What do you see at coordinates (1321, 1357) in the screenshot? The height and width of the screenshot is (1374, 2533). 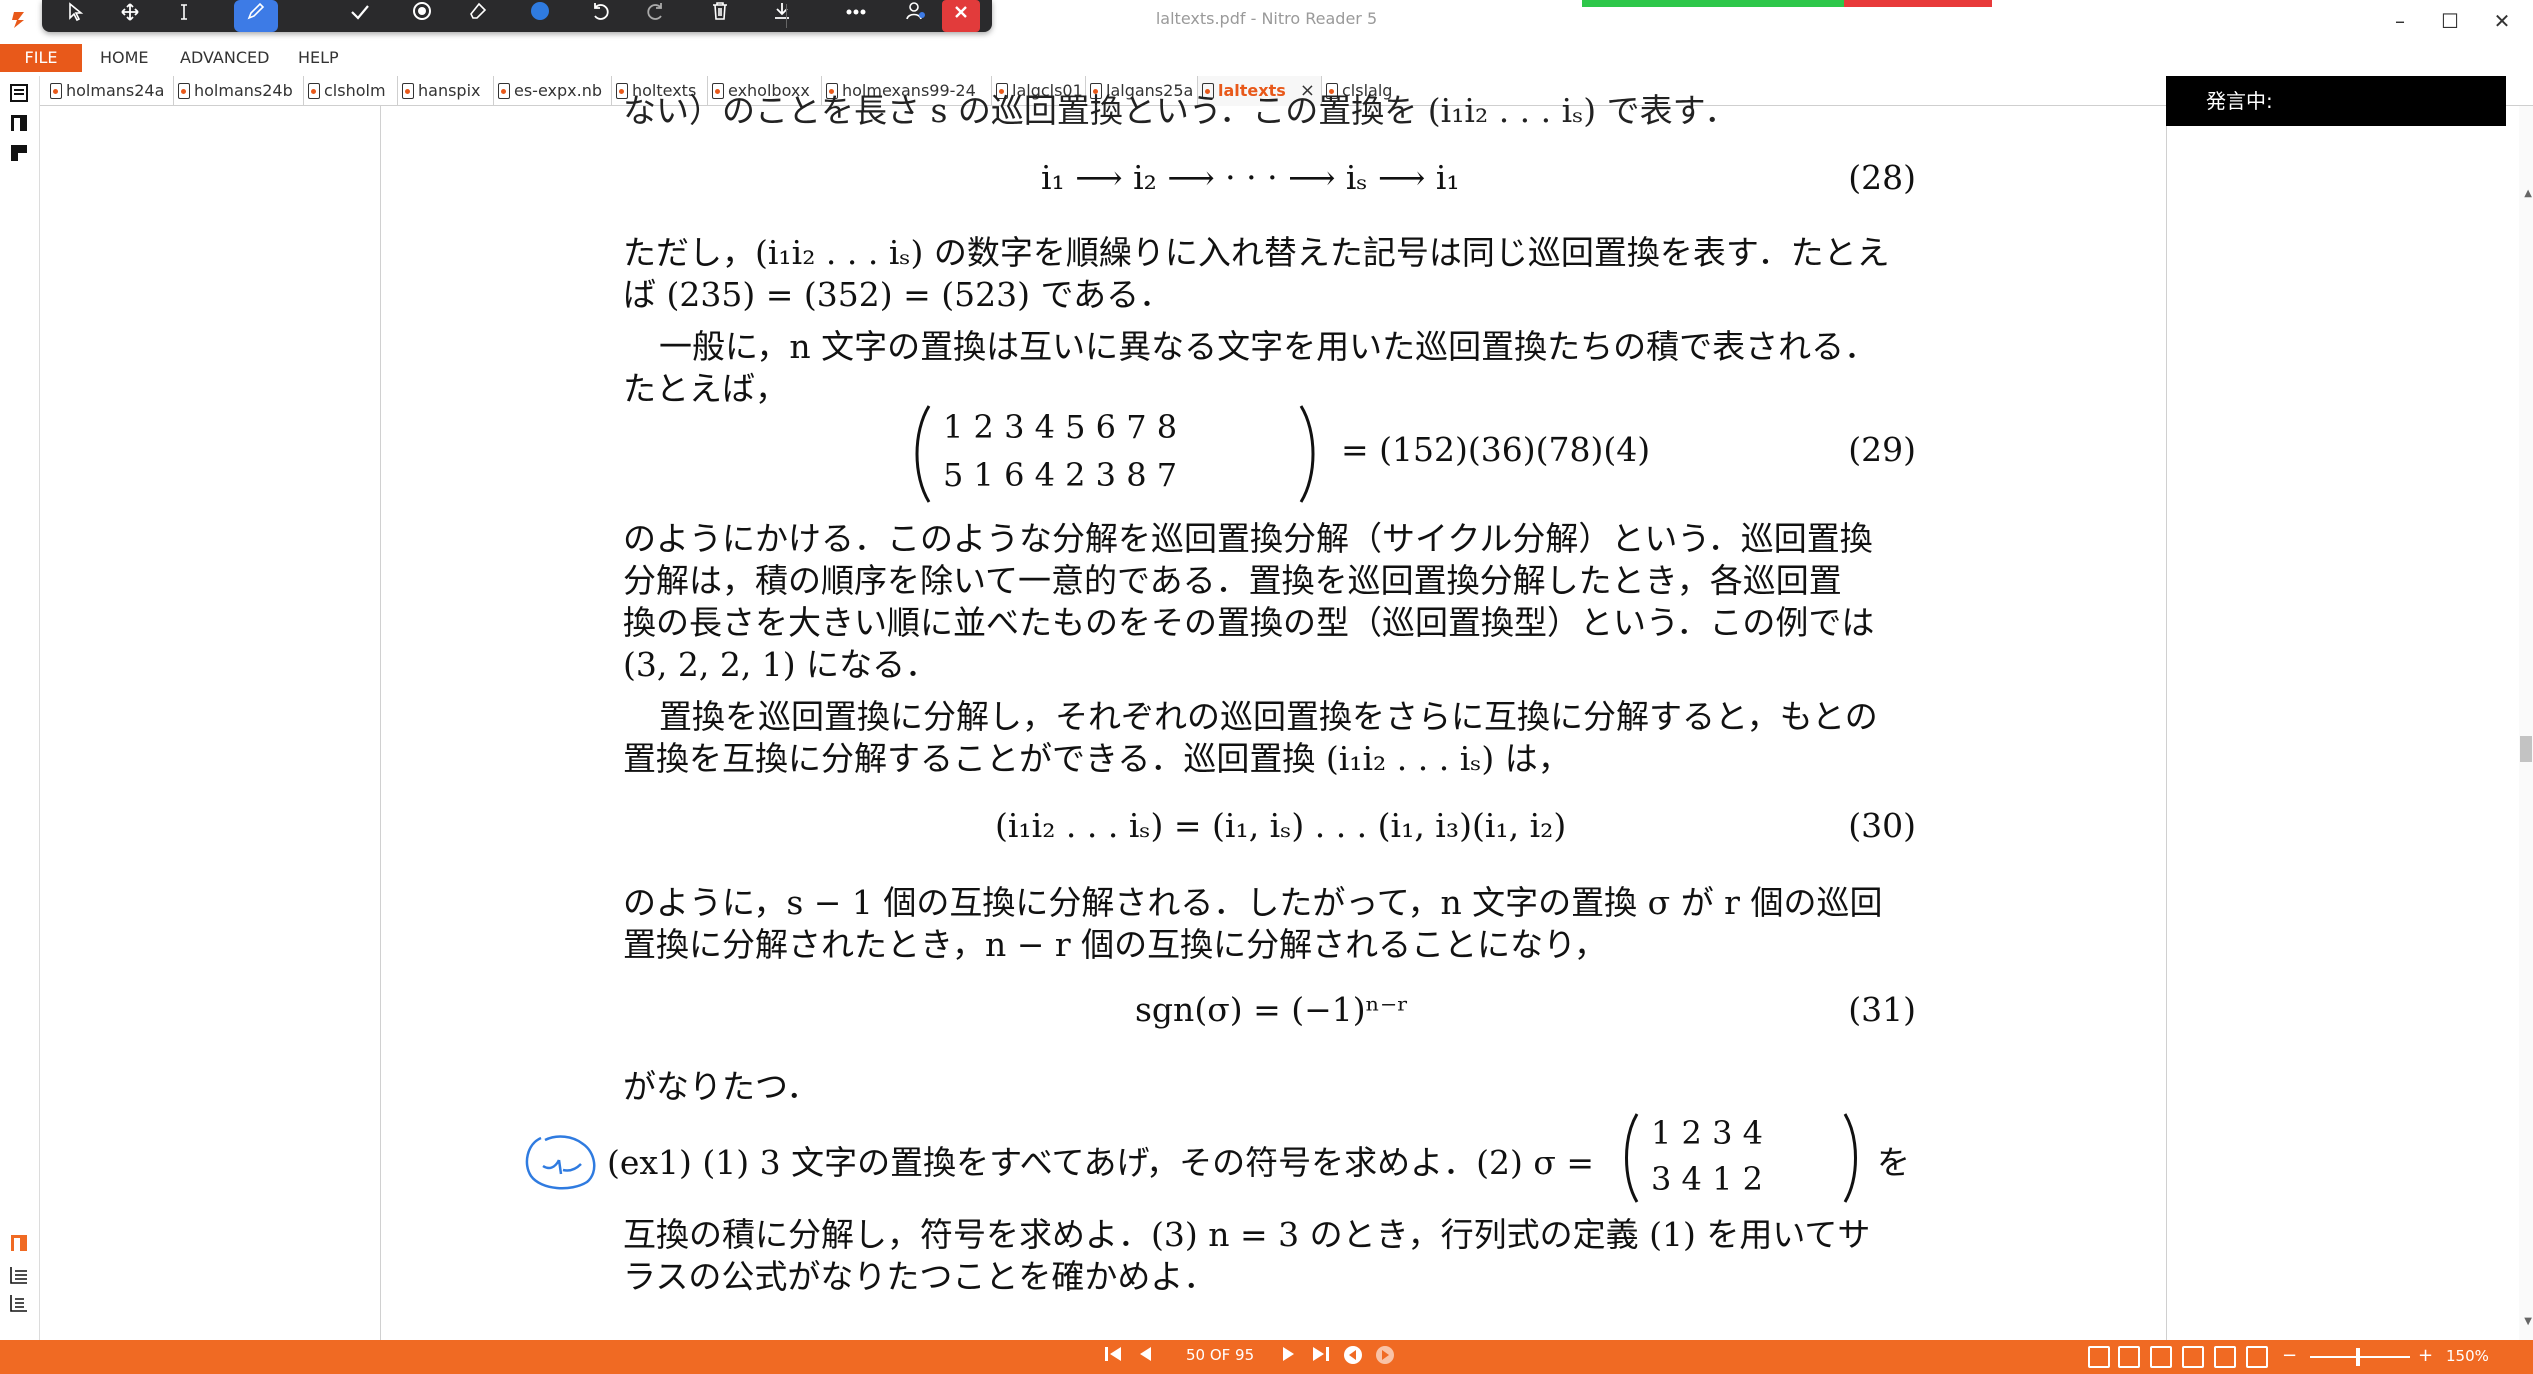 I see `last-page-icon` at bounding box center [1321, 1357].